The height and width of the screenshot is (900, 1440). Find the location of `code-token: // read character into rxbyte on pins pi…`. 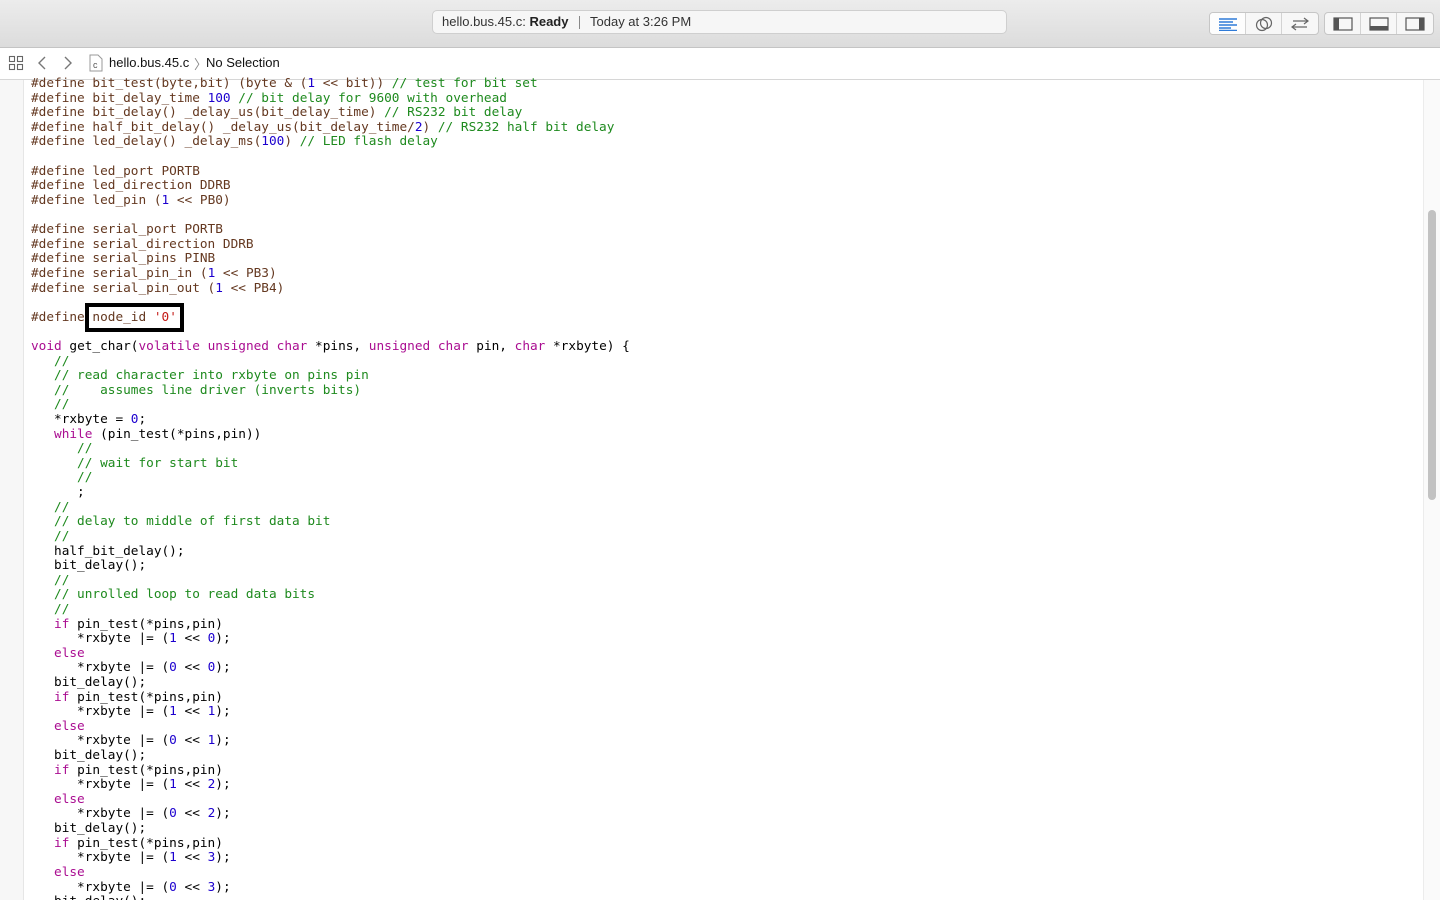

code-token: // read character into rxbyte on pins pi… is located at coordinates (200, 376).